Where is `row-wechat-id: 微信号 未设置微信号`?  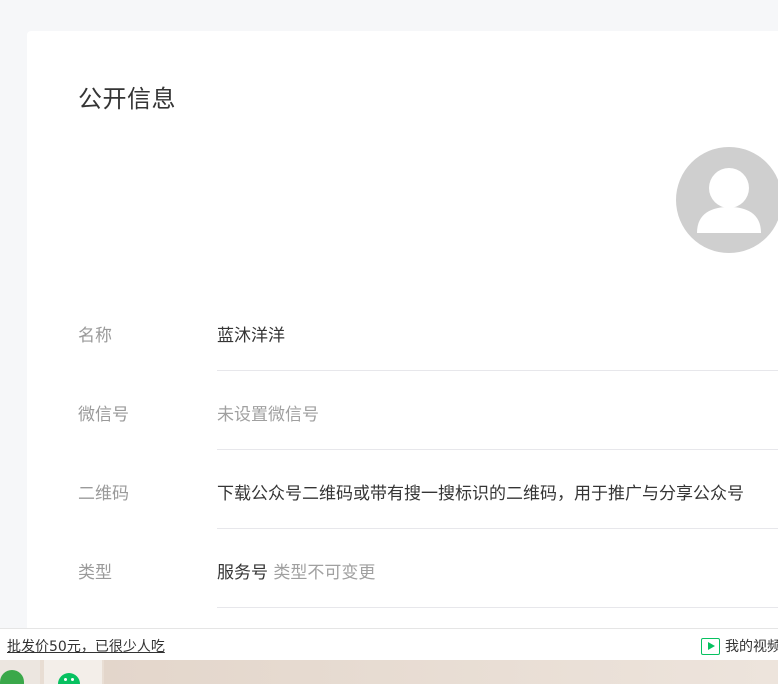
row-wechat-id: 微信号 未设置微信号 is located at coordinates (428, 439).